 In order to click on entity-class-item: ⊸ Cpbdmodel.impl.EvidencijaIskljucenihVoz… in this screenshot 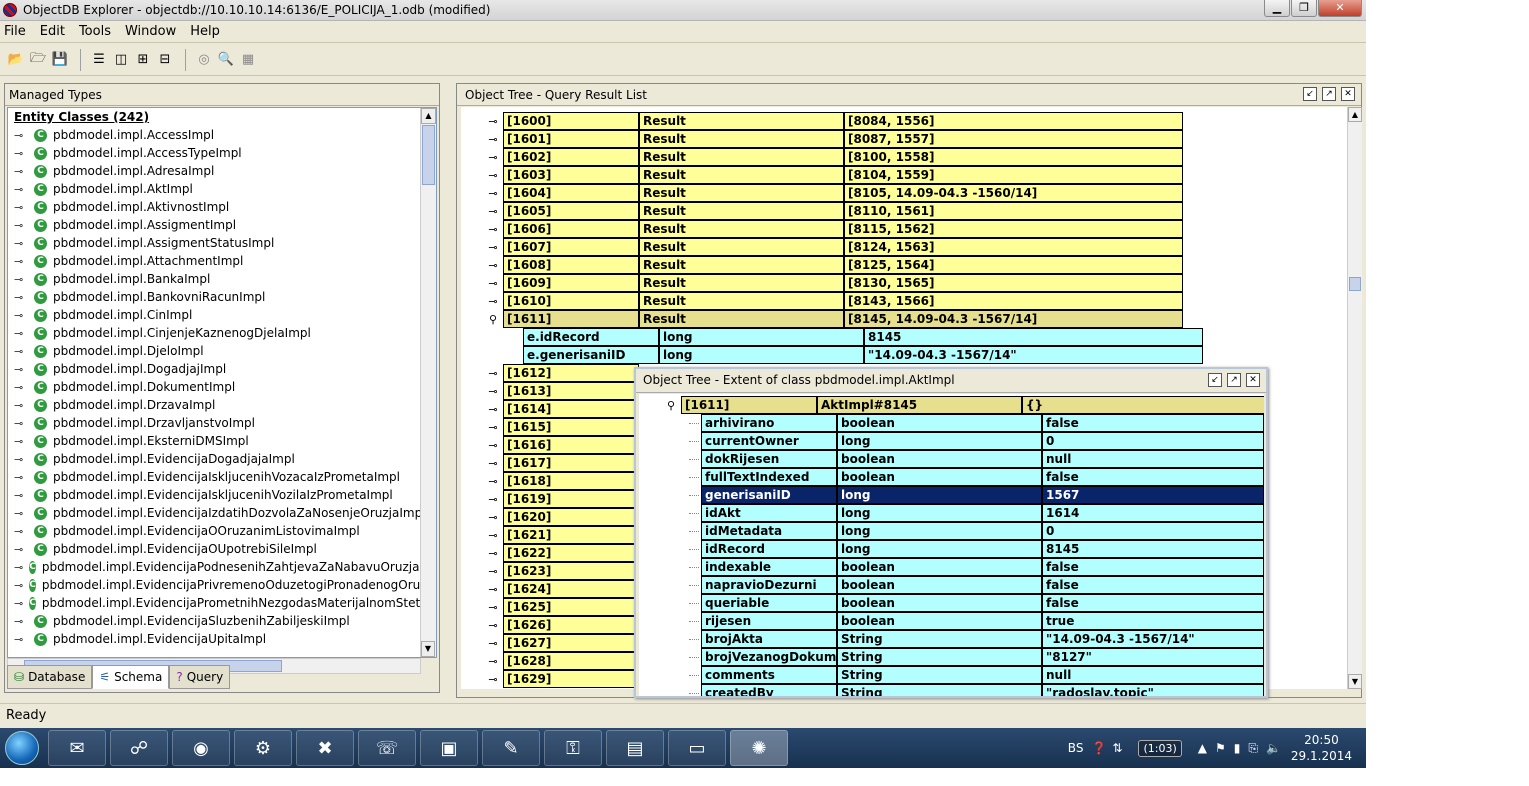, I will do `click(222, 495)`.